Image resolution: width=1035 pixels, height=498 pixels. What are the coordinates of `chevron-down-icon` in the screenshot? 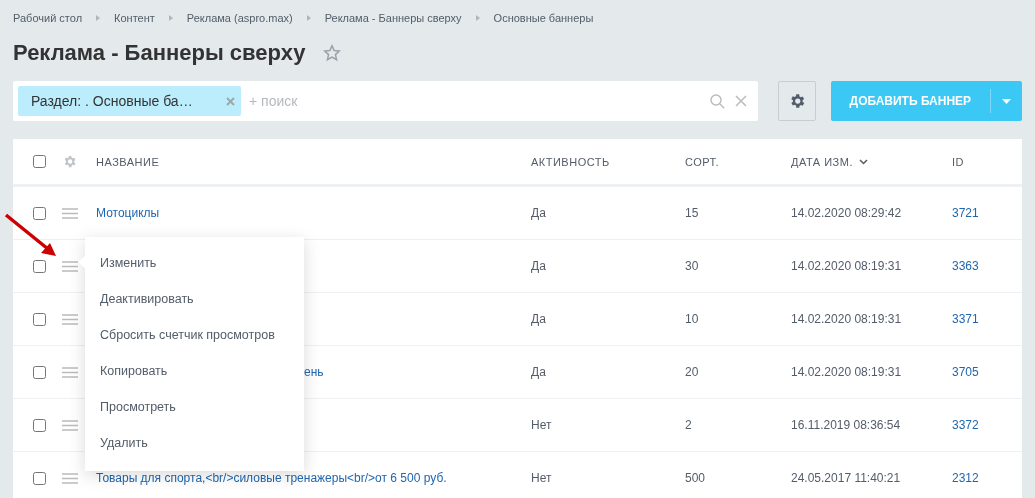 It's located at (863, 161).